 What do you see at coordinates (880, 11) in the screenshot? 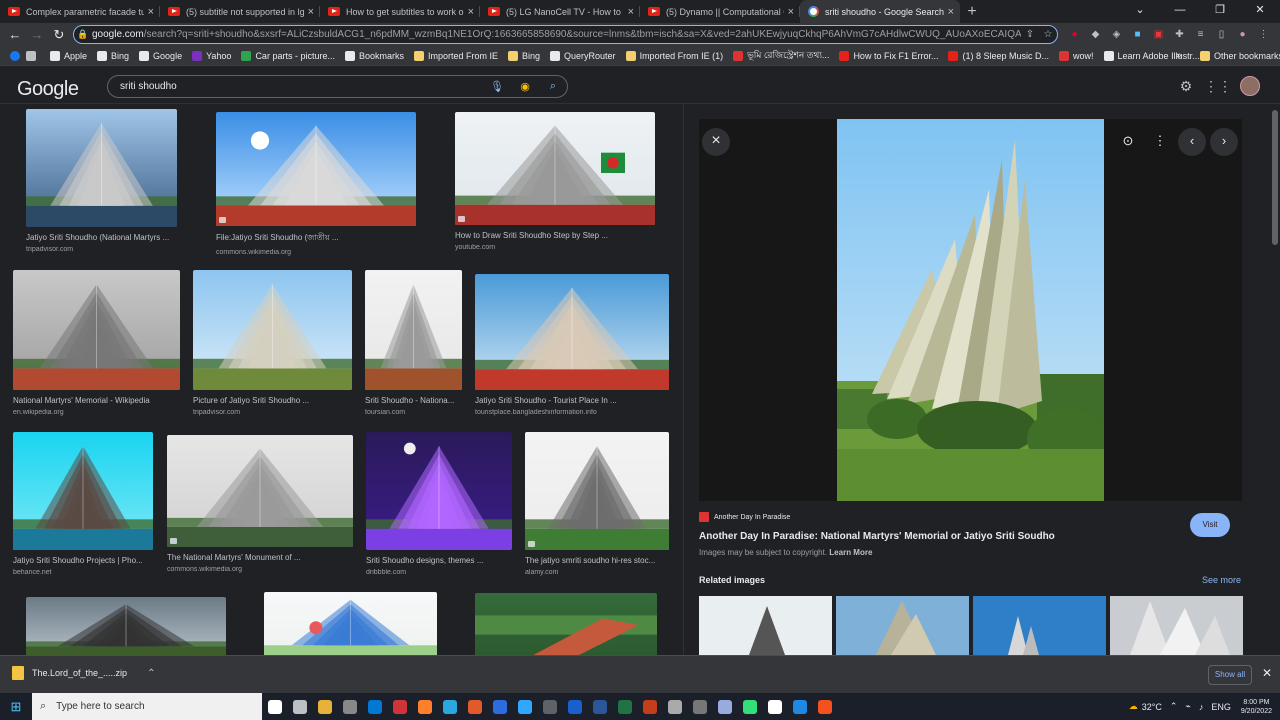
I see `browser-tab: sriti shoudho - Google Search ×` at bounding box center [880, 11].